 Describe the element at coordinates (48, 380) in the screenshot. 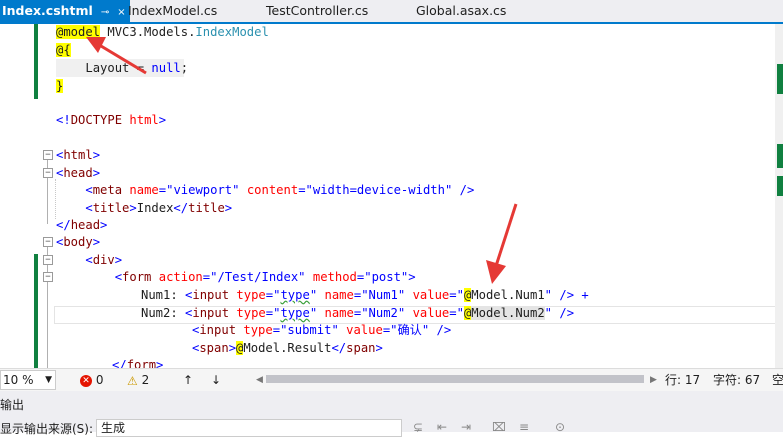

I see `chevron-down-icon: ▼` at that location.